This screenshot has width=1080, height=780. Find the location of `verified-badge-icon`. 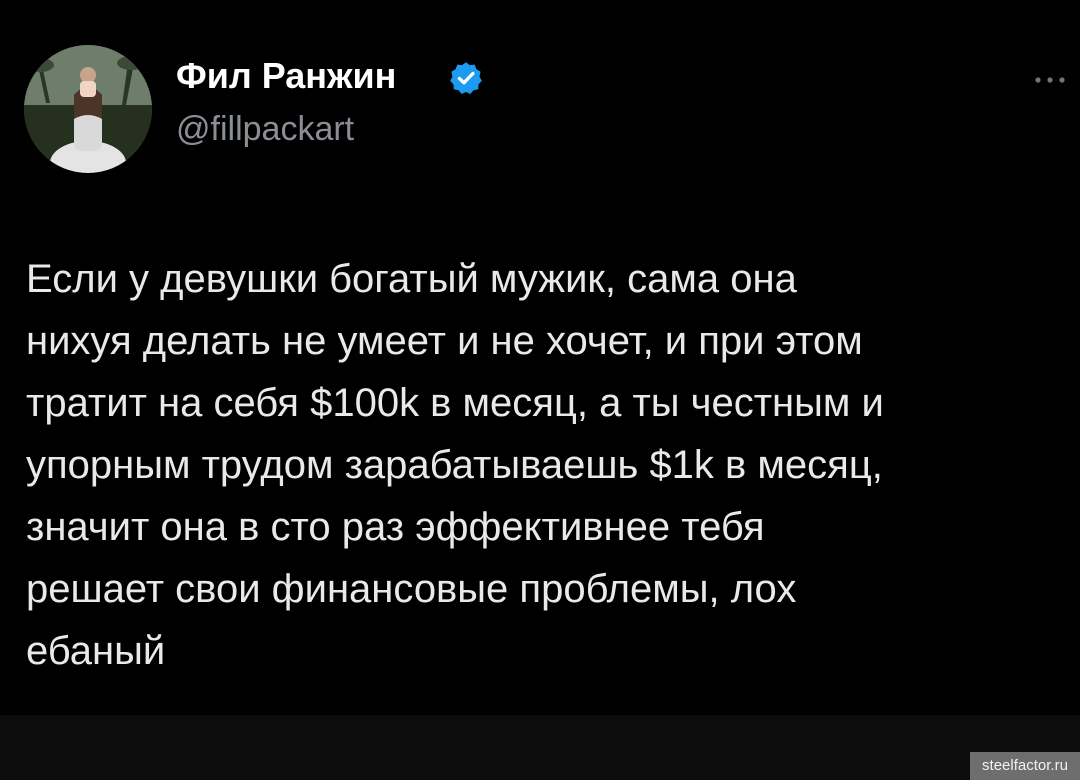

verified-badge-icon is located at coordinates (466, 78).